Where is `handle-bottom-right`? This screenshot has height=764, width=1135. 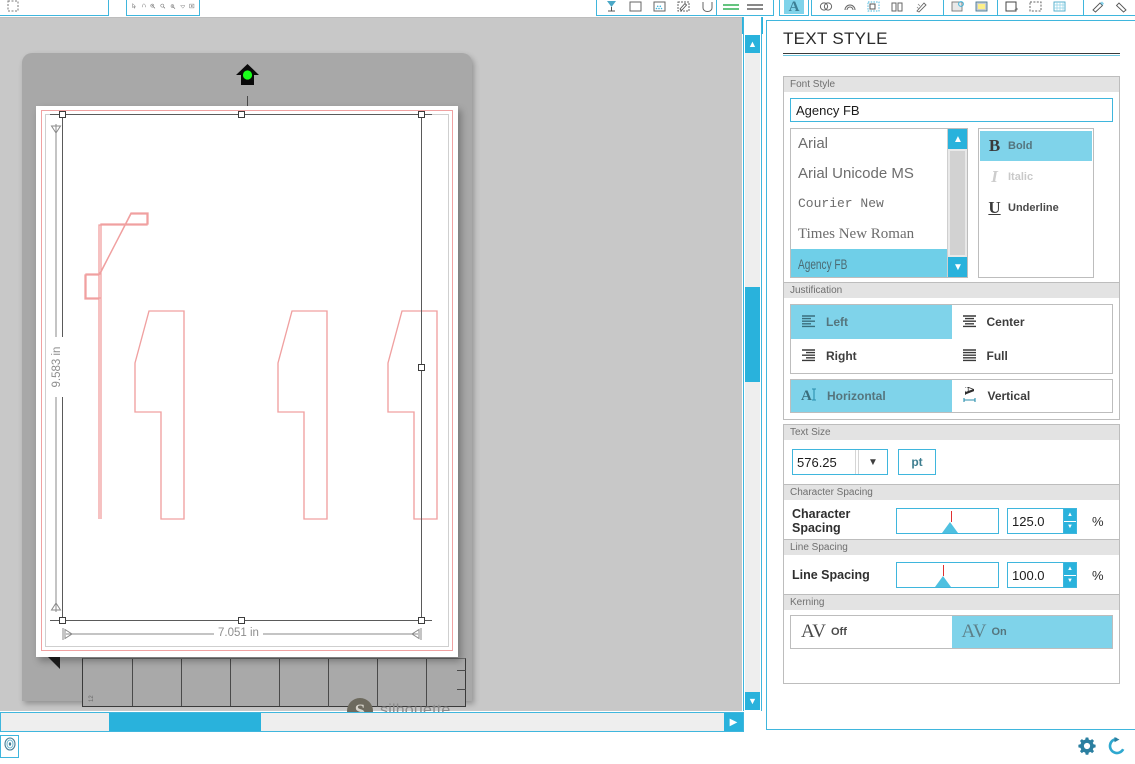 handle-bottom-right is located at coordinates (421, 620).